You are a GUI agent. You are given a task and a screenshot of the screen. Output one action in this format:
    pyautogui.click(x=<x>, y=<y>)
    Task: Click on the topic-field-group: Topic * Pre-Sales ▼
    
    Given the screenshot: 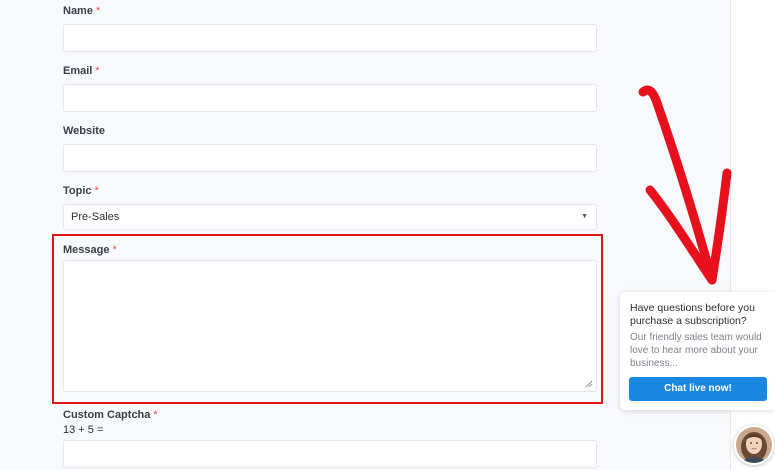 What is the action you would take?
    pyautogui.click(x=330, y=207)
    